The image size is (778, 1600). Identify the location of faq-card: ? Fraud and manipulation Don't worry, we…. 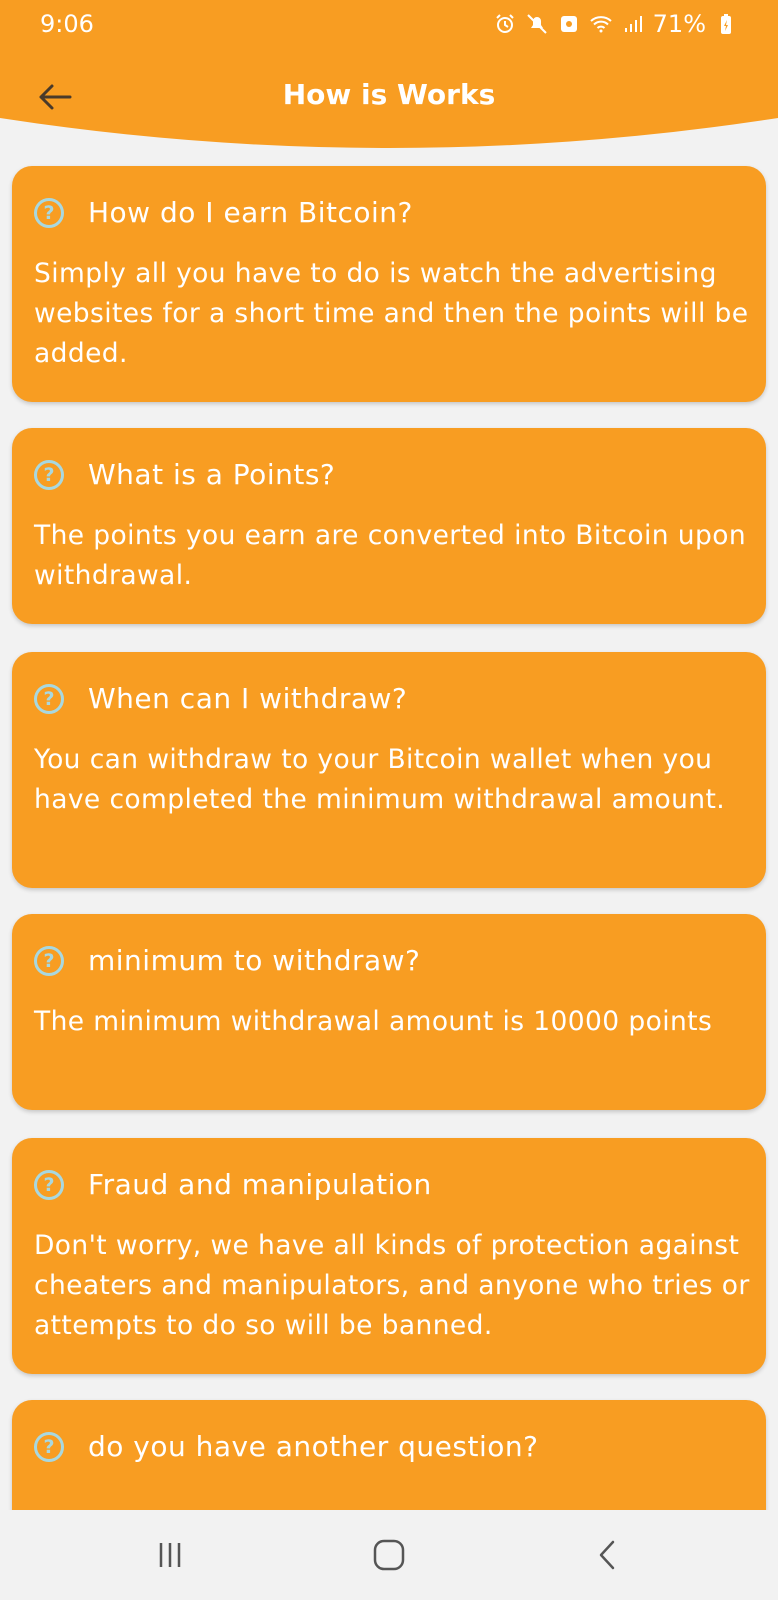
(389, 1256).